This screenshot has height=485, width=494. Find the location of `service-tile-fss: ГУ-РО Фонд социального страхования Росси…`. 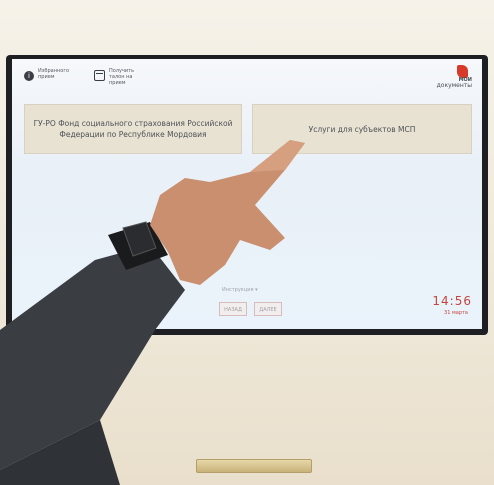

service-tile-fss: ГУ-РО Фонд социального страхования Росси… is located at coordinates (133, 129).